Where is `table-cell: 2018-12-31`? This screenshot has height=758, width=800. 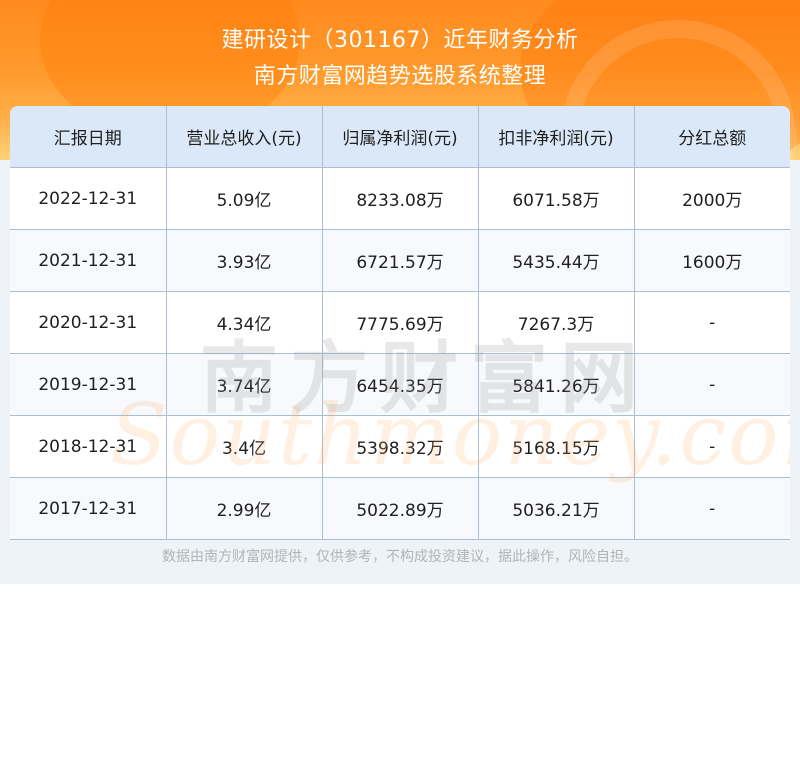
table-cell: 2018-12-31 is located at coordinates (88, 446).